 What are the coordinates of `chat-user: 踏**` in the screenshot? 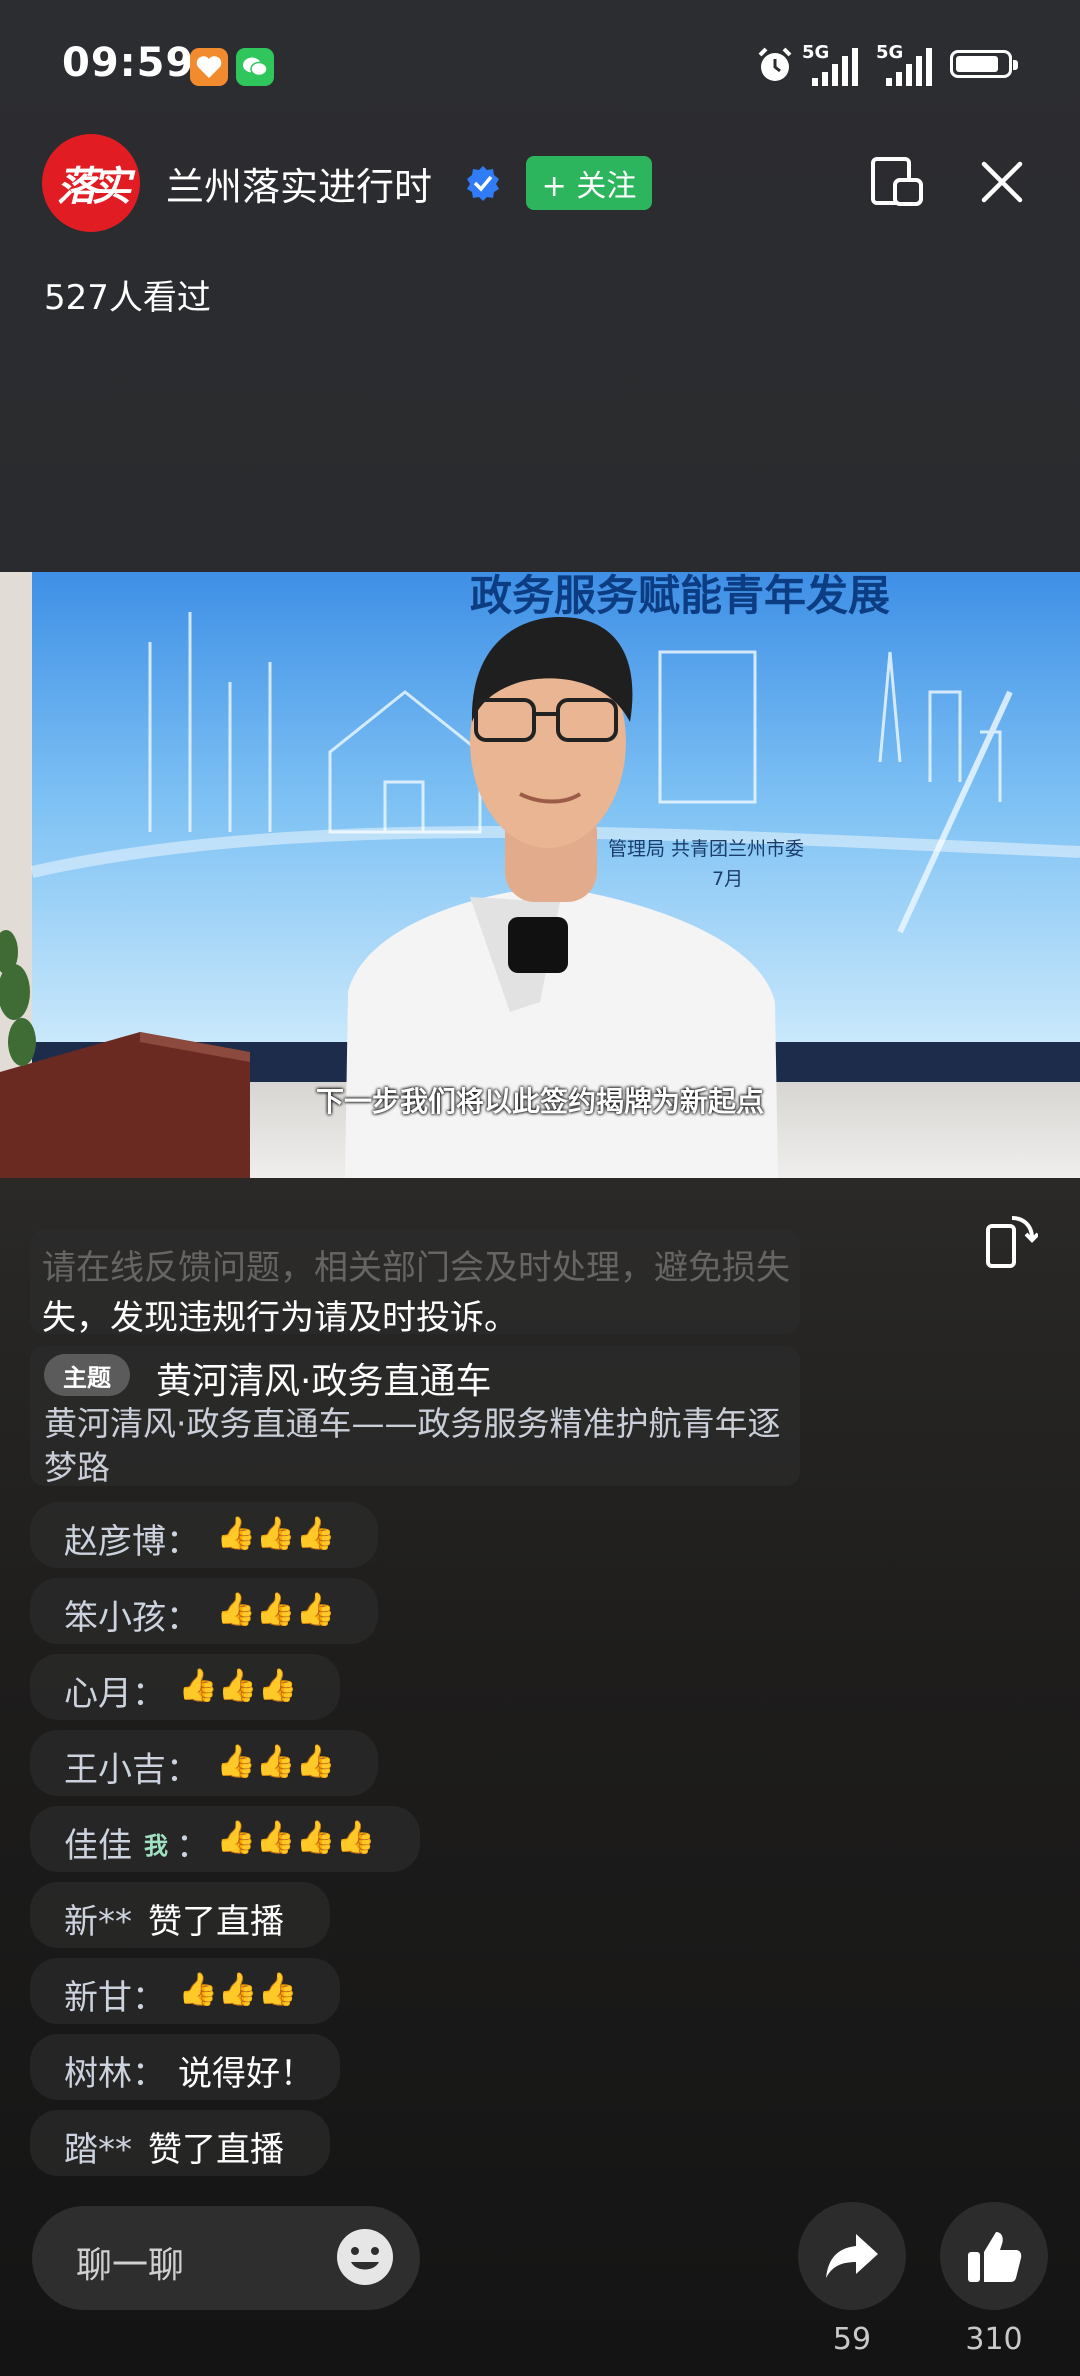 It's located at (98, 2150).